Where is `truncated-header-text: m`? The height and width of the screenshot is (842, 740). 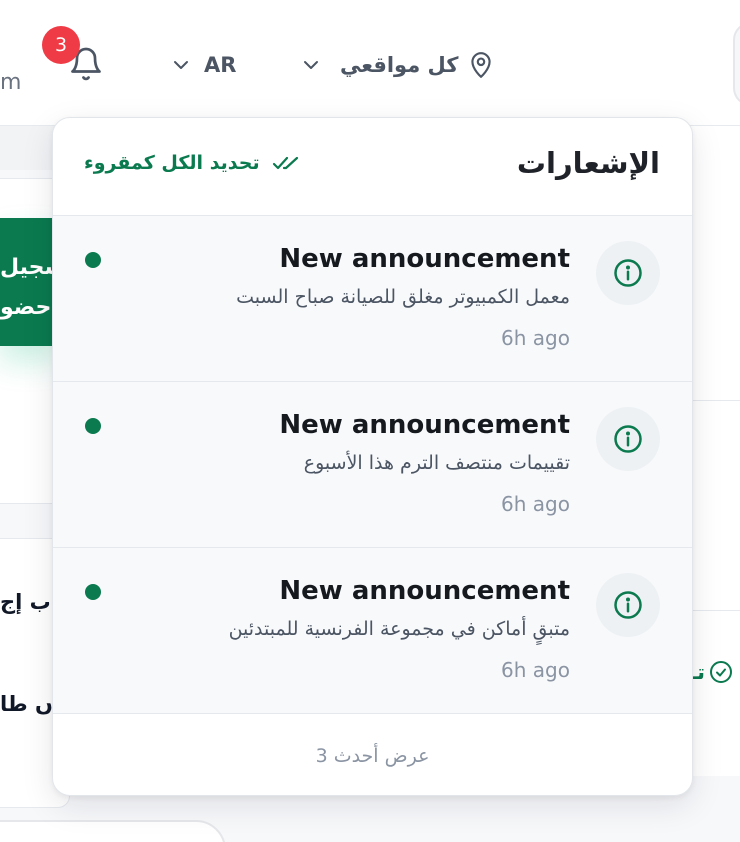 truncated-header-text: m is located at coordinates (11, 82).